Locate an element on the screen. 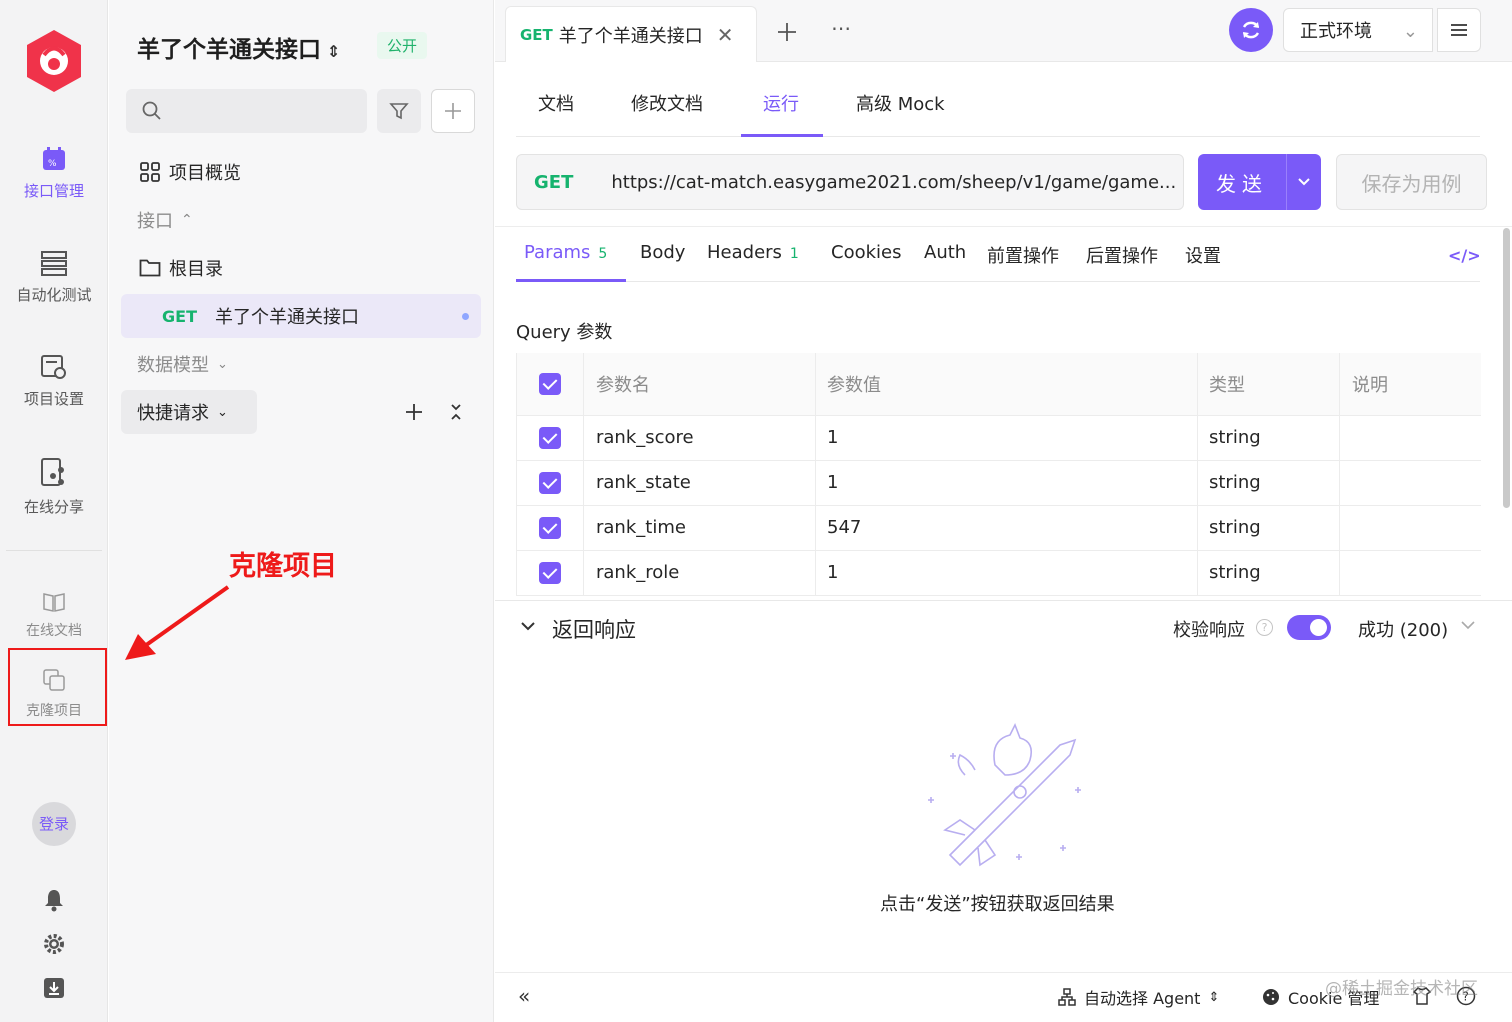 Image resolution: width=1512 pixels, height=1022 pixels. sync-button is located at coordinates (1251, 30).